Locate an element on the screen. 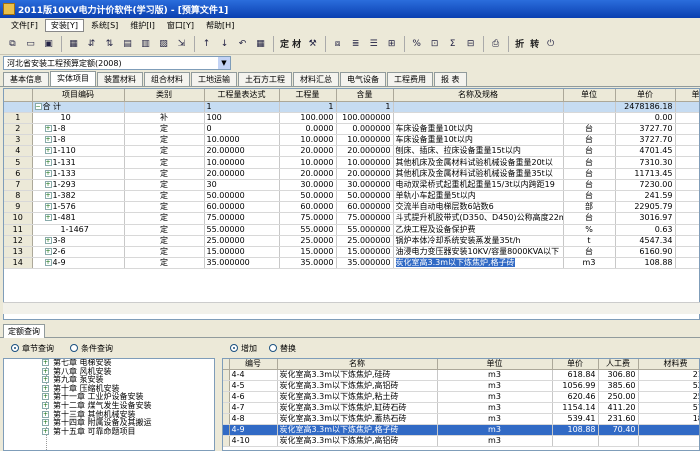  quota-code-cell: 4-7 is located at coordinates (253, 408).